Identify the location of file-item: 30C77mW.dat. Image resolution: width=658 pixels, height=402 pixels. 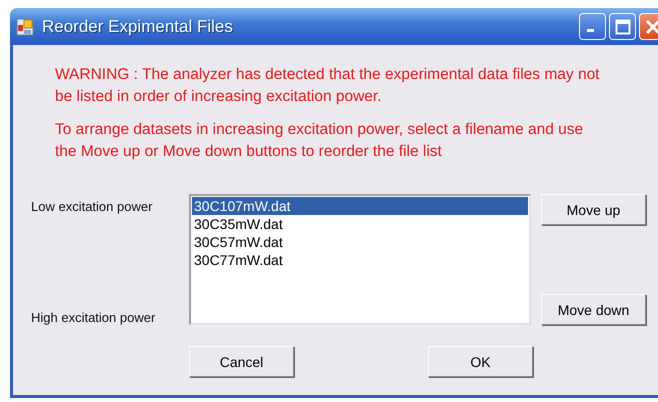
(360, 260).